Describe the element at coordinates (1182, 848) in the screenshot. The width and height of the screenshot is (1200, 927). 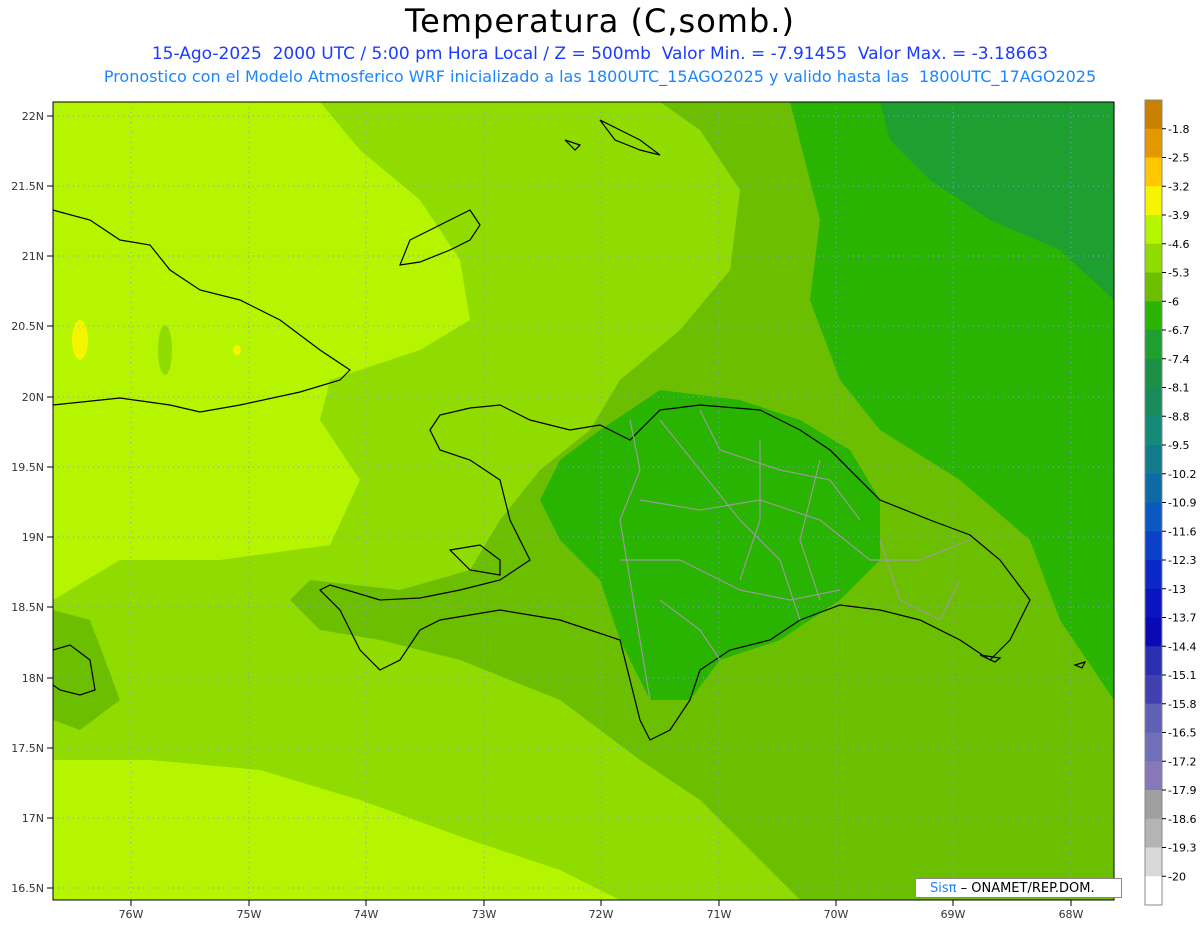
I see `colorbar-label: -19.3` at that location.